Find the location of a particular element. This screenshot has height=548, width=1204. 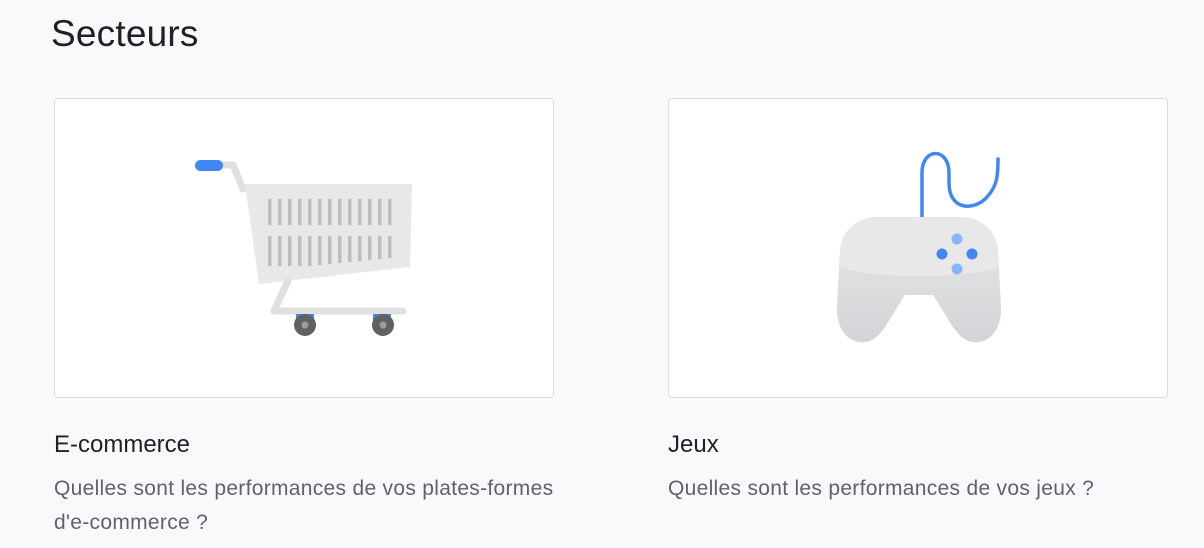

card-title-ecommerce: E-commerce is located at coordinates (122, 445).